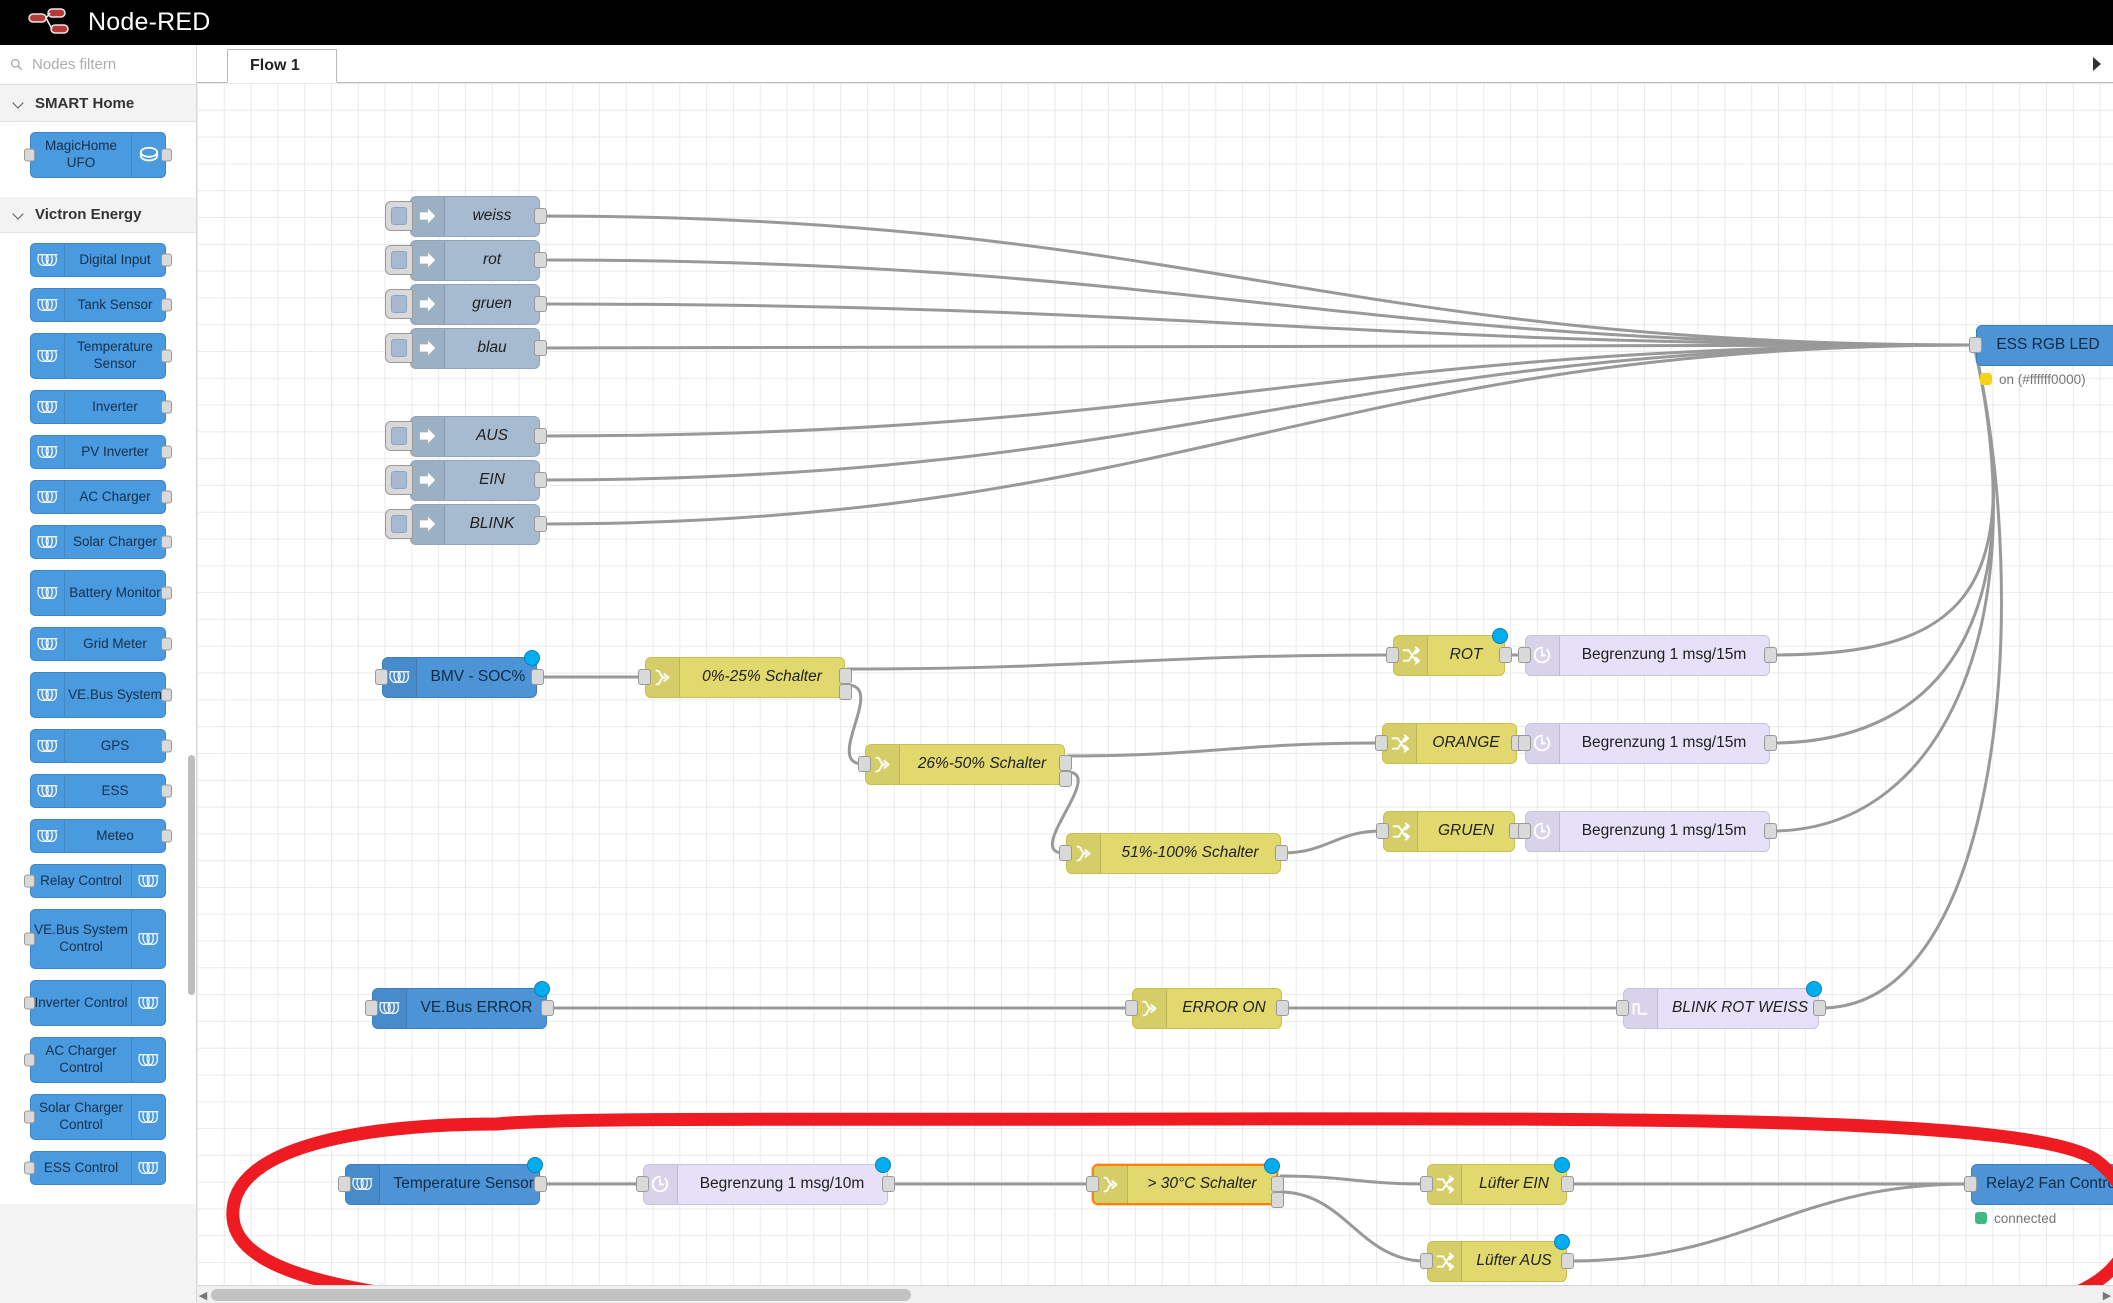 This screenshot has height=1303, width=2113. I want to click on flow-node-rot: rot, so click(466, 260).